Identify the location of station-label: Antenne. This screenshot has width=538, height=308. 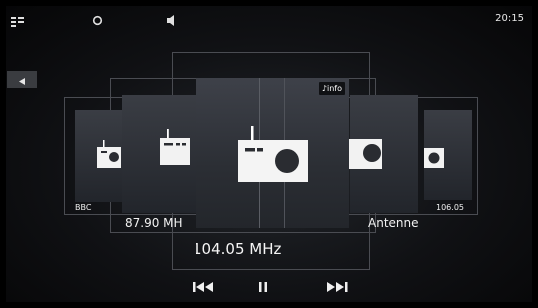
(393, 223).